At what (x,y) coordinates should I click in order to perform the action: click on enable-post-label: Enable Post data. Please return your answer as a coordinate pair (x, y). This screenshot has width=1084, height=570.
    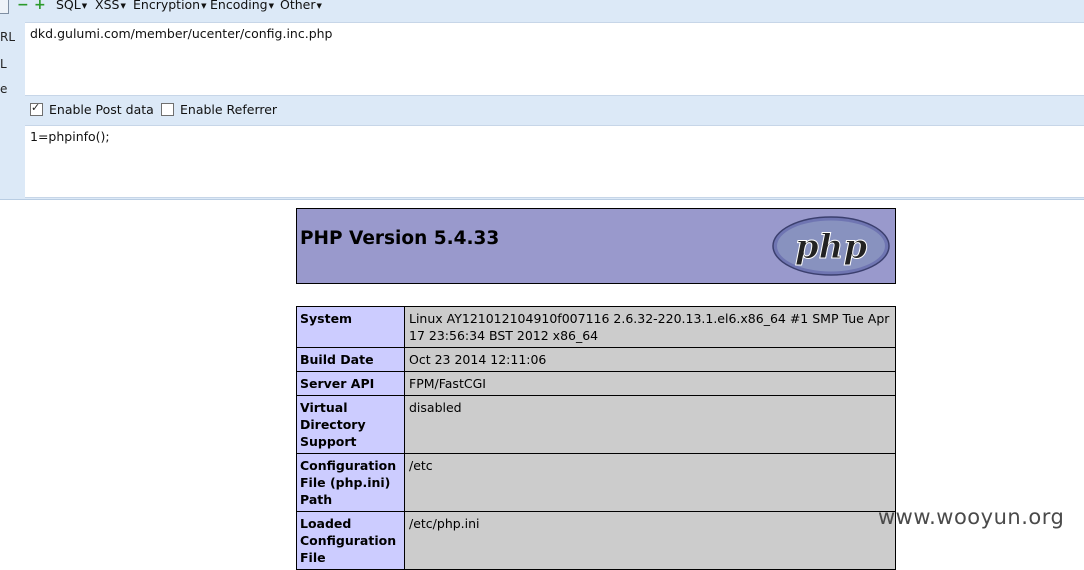
    Looking at the image, I should click on (101, 109).